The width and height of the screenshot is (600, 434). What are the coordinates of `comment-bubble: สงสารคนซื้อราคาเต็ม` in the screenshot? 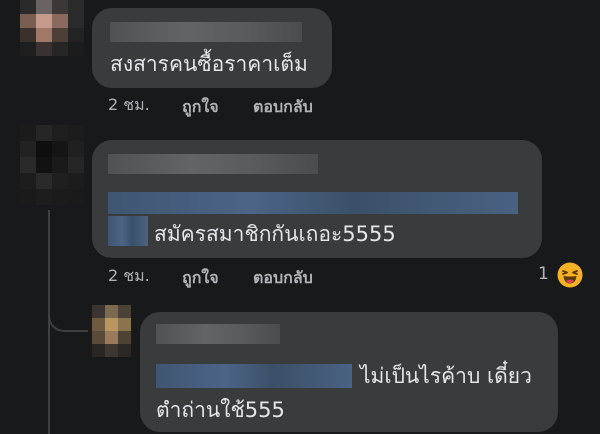 It's located at (212, 48).